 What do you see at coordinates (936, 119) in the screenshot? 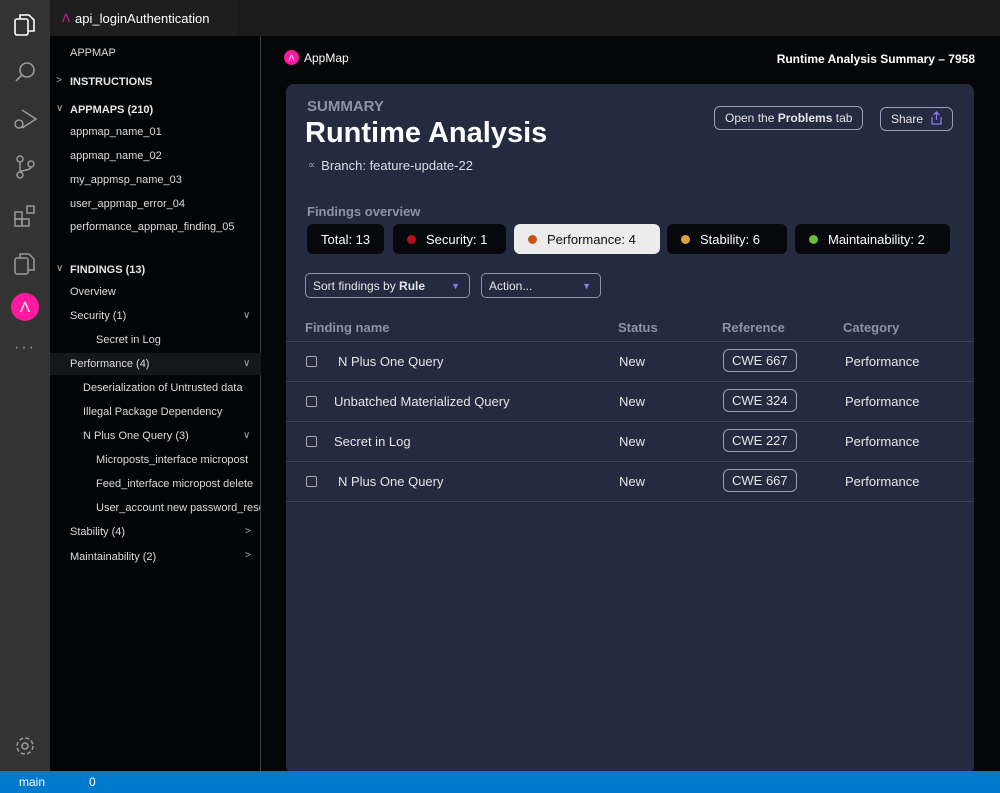
I see `share-icon` at bounding box center [936, 119].